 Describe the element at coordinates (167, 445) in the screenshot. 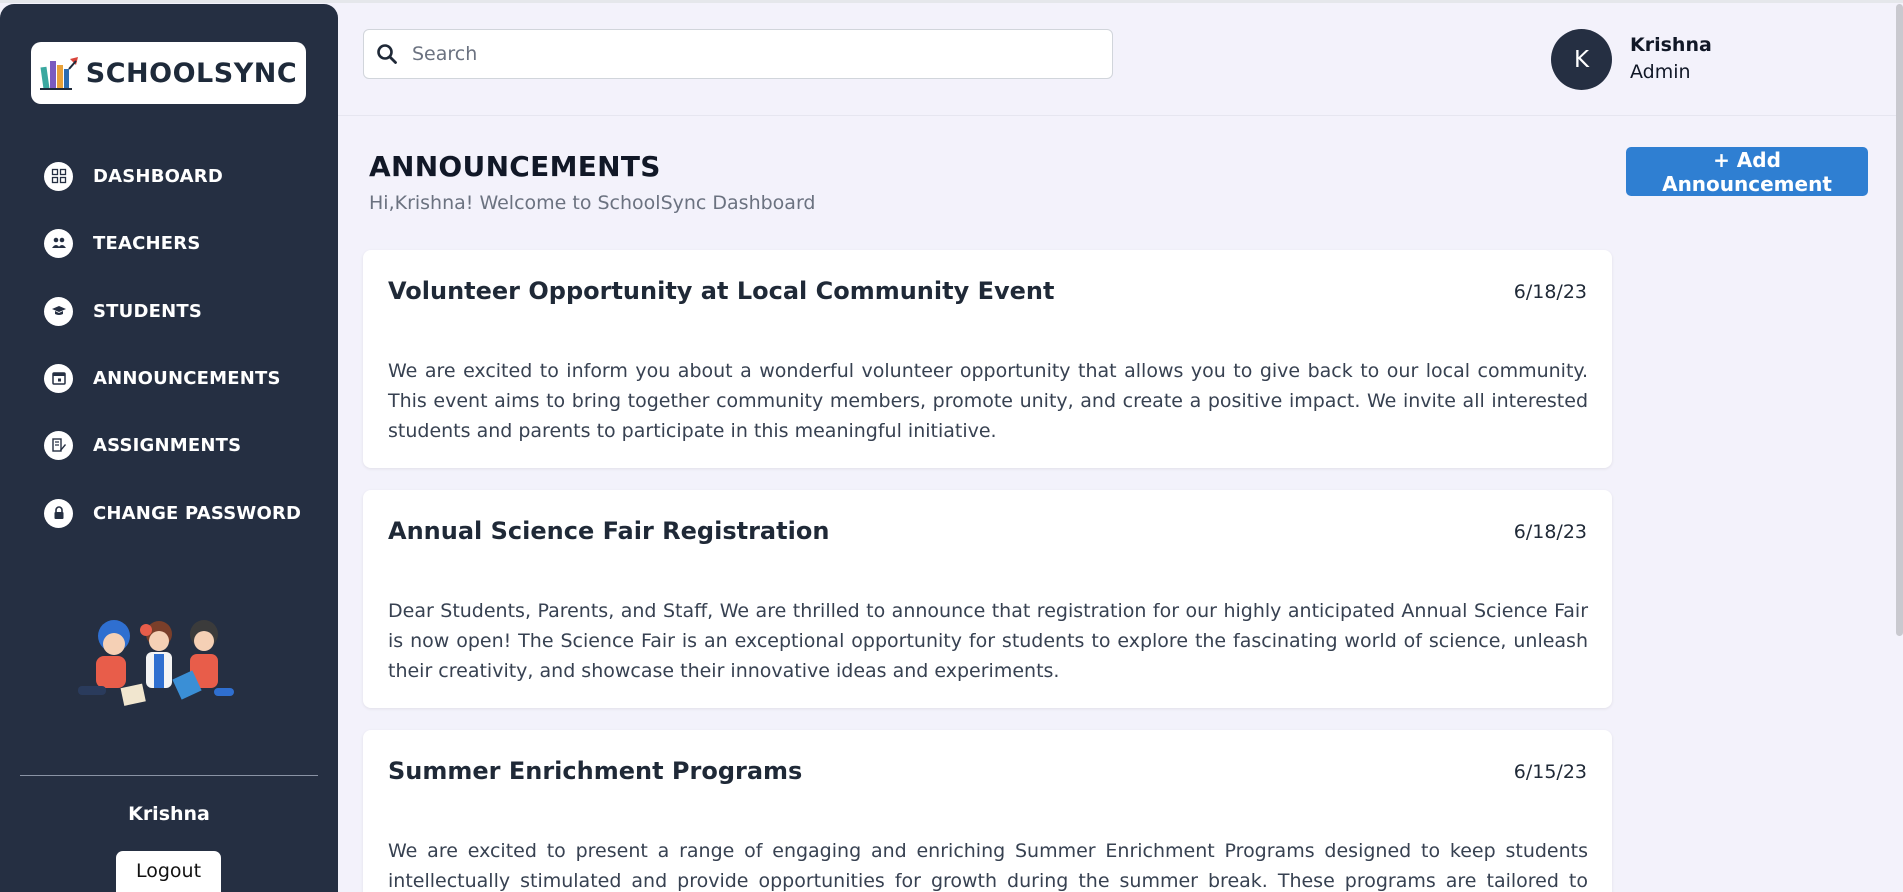

I see `sidebar-item-label: ASSIGNMENTS` at that location.